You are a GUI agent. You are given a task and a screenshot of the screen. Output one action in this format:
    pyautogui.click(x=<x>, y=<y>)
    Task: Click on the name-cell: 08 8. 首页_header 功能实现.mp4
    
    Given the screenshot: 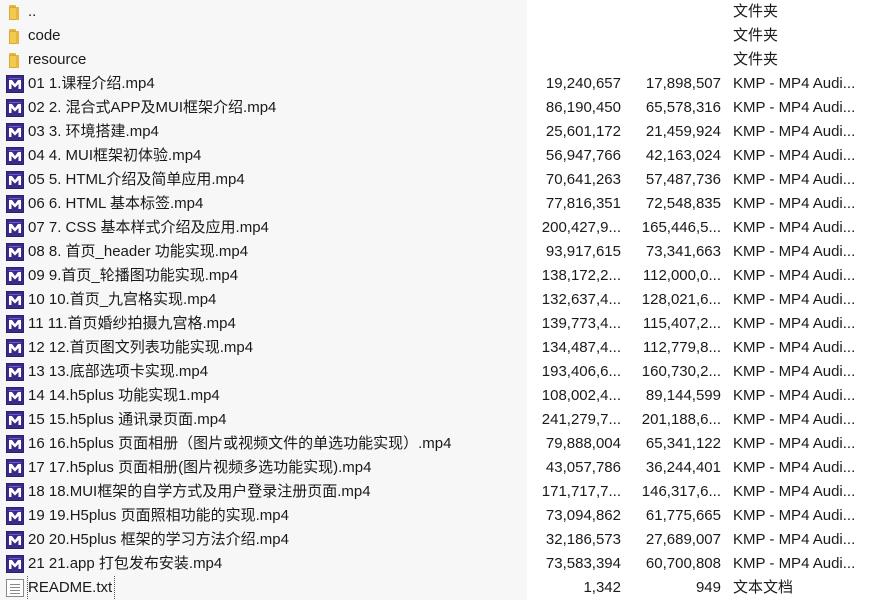 What is the action you would take?
    pyautogui.click(x=263, y=252)
    